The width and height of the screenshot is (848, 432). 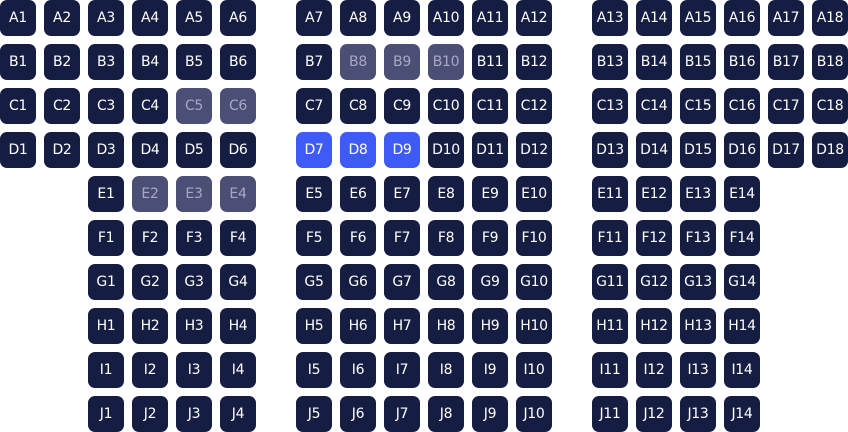 I want to click on seat-j6: J6, so click(x=358, y=414).